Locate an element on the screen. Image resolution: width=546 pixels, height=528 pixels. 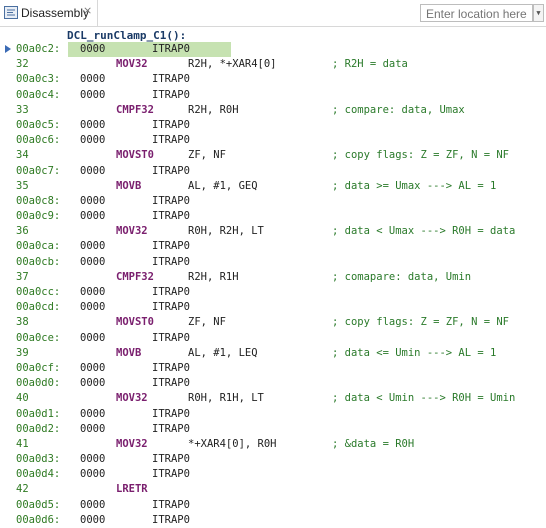
source-line-row: 37 CMPF32 R2H, R1H ; comapare: data, Umin is located at coordinates (273, 277).